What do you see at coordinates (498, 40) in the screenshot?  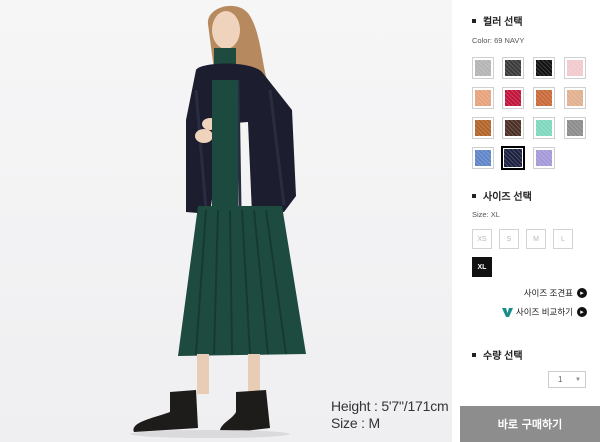 I see `selected-color-label: Color: 69 NAVY` at bounding box center [498, 40].